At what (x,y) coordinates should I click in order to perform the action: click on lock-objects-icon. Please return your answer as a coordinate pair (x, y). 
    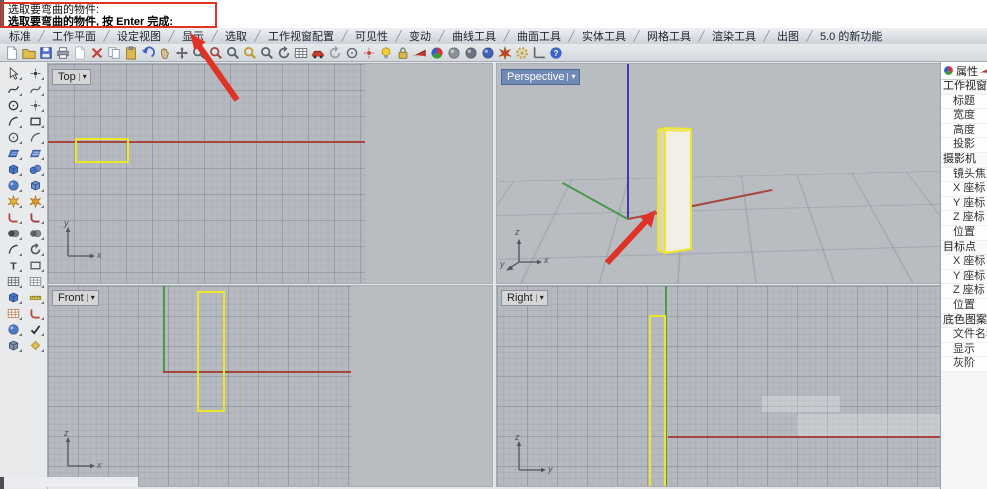
    Looking at the image, I should click on (402, 53).